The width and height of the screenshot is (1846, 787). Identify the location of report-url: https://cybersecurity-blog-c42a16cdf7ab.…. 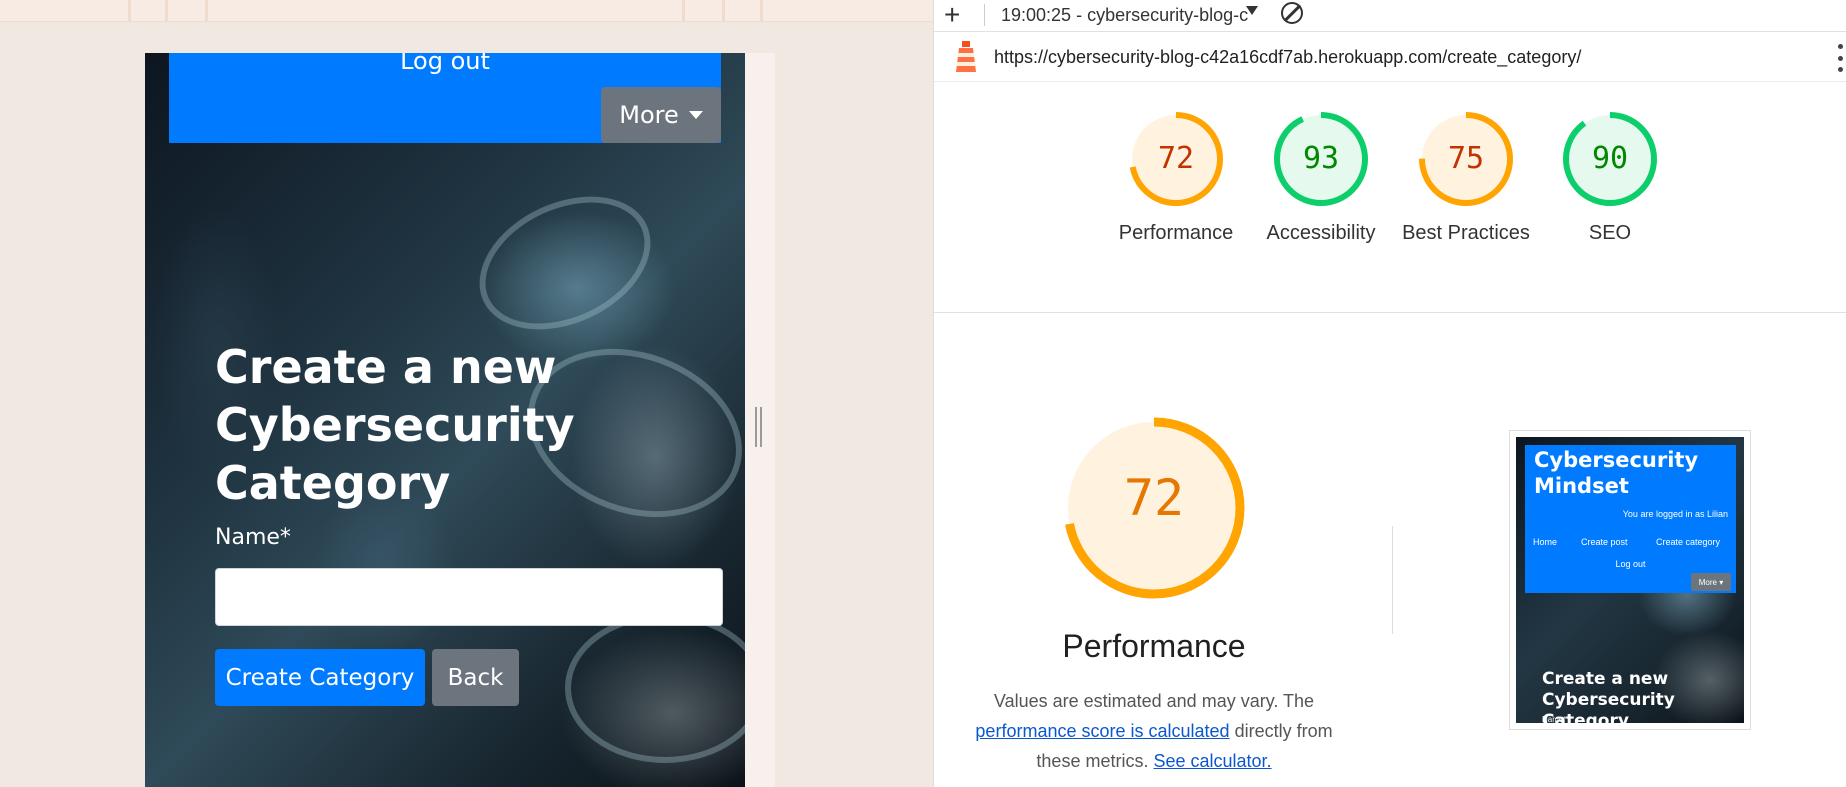
(1288, 57).